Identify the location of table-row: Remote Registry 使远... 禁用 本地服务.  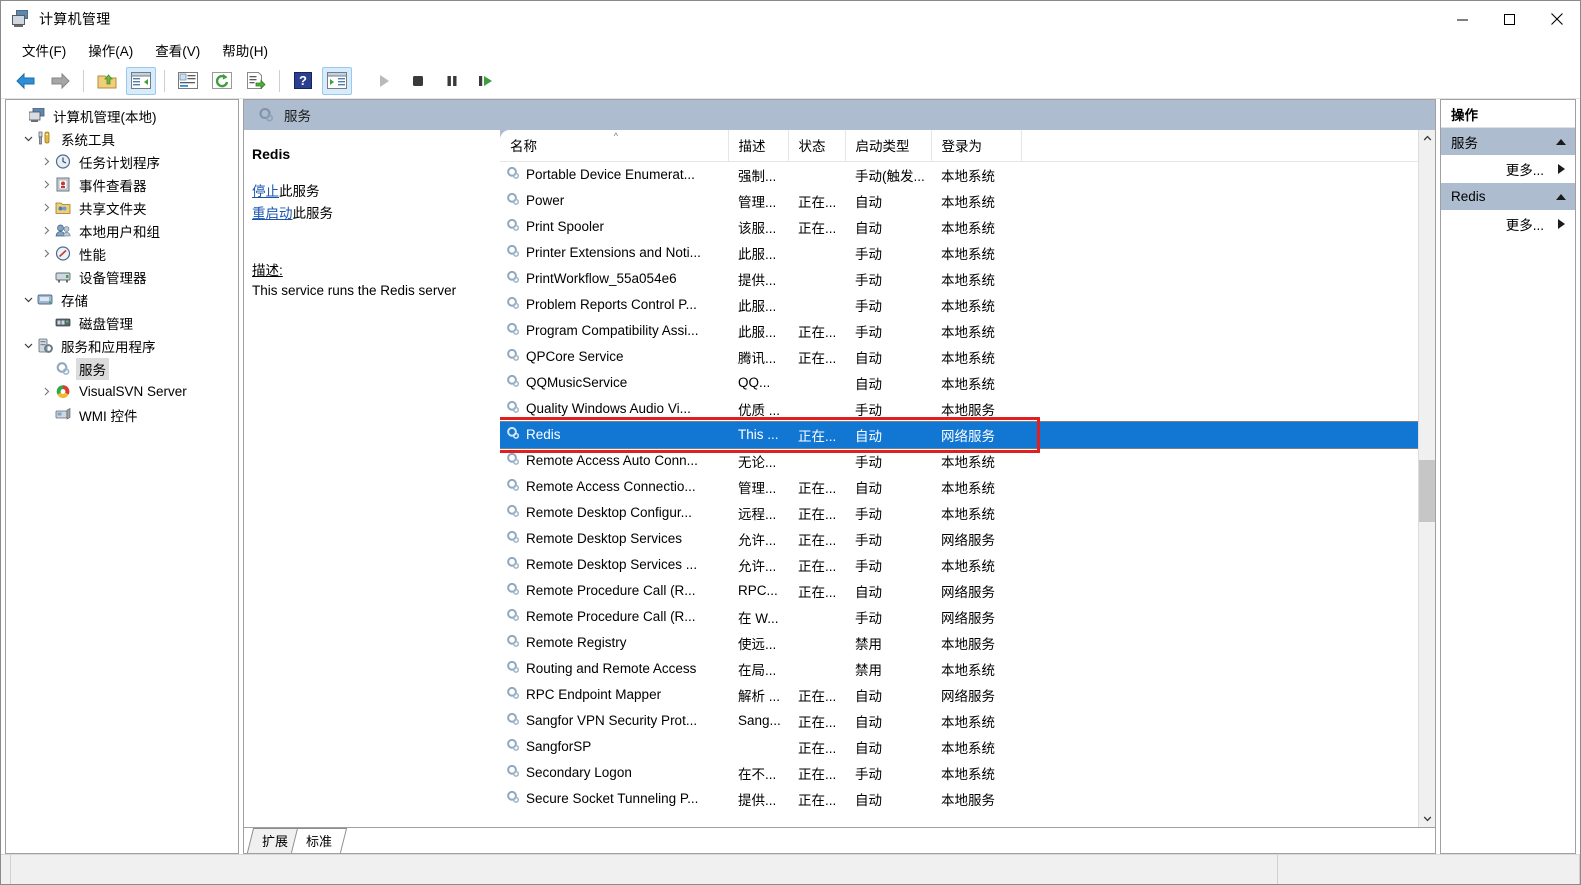
(967, 643).